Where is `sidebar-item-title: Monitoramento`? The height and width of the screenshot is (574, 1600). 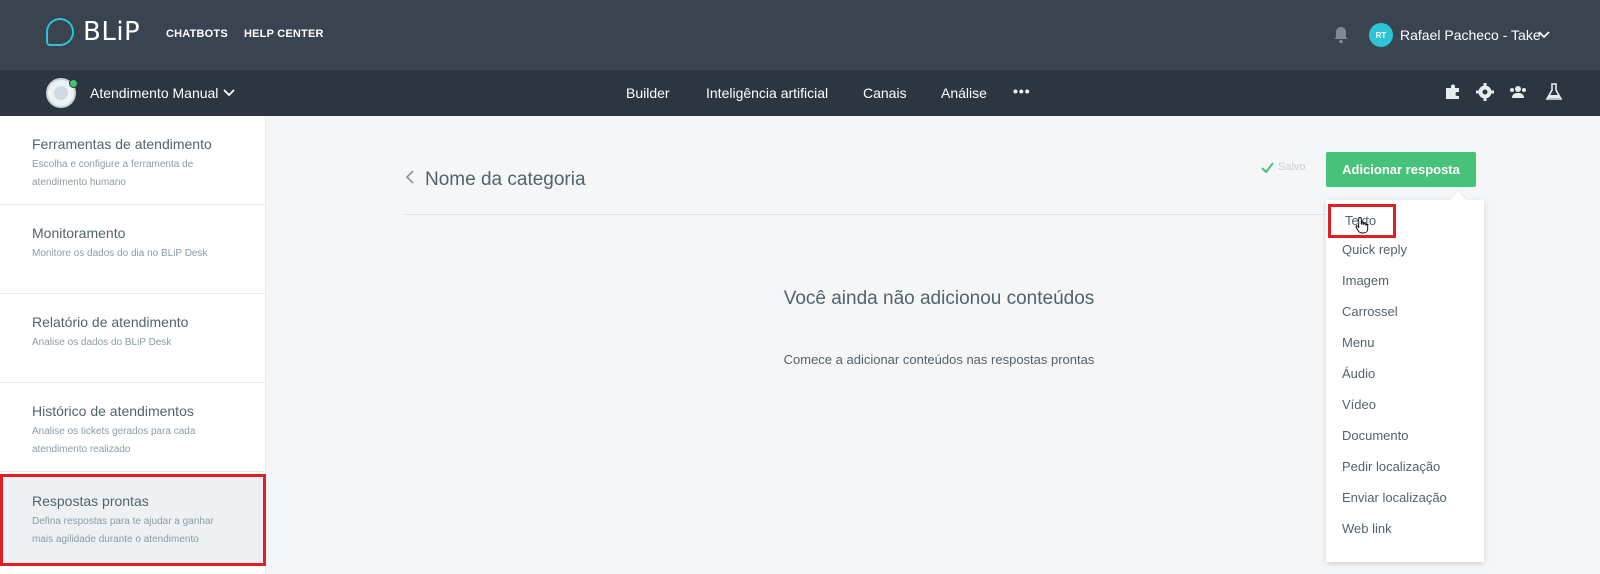 sidebar-item-title: Monitoramento is located at coordinates (79, 233).